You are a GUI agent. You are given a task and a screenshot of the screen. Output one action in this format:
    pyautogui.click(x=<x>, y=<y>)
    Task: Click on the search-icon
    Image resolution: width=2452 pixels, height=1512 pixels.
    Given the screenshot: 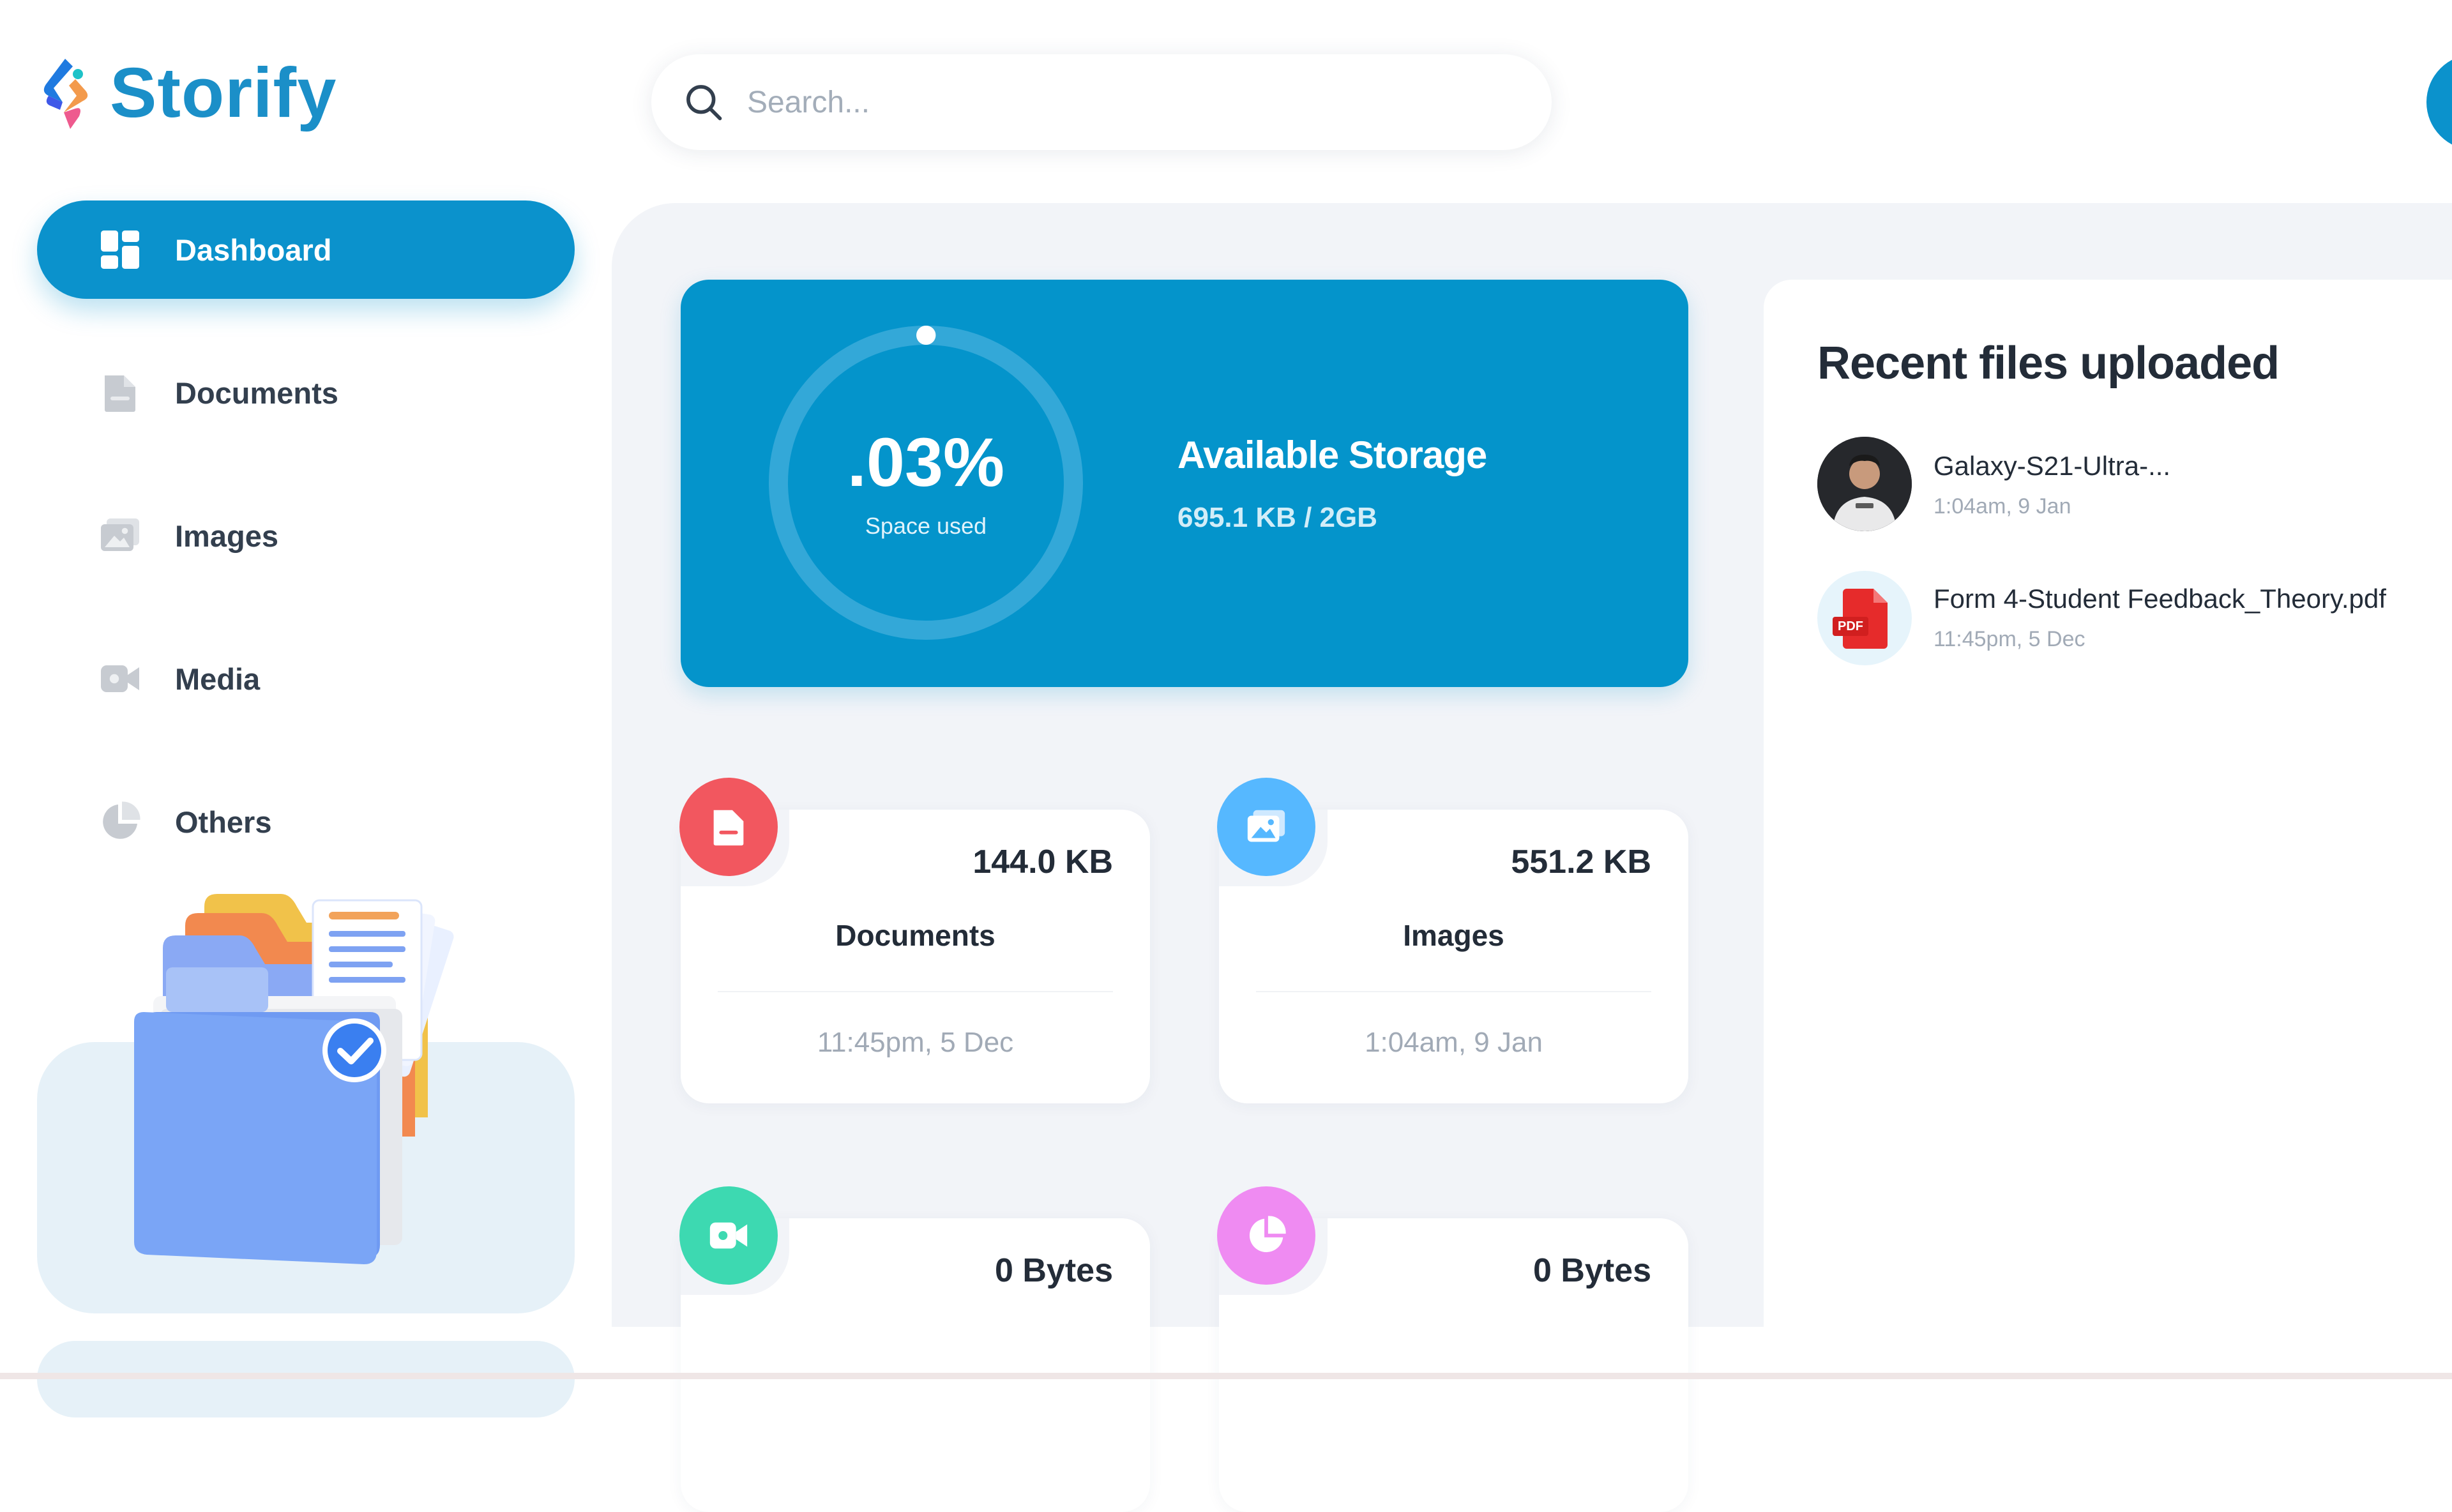 What is the action you would take?
    pyautogui.click(x=704, y=103)
    